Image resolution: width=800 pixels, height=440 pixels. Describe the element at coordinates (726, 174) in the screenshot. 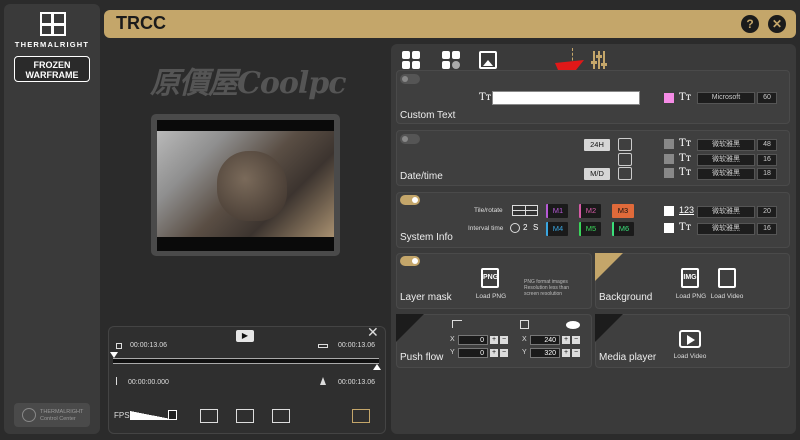

I see `datetime-font-3: 微软雅黑` at that location.